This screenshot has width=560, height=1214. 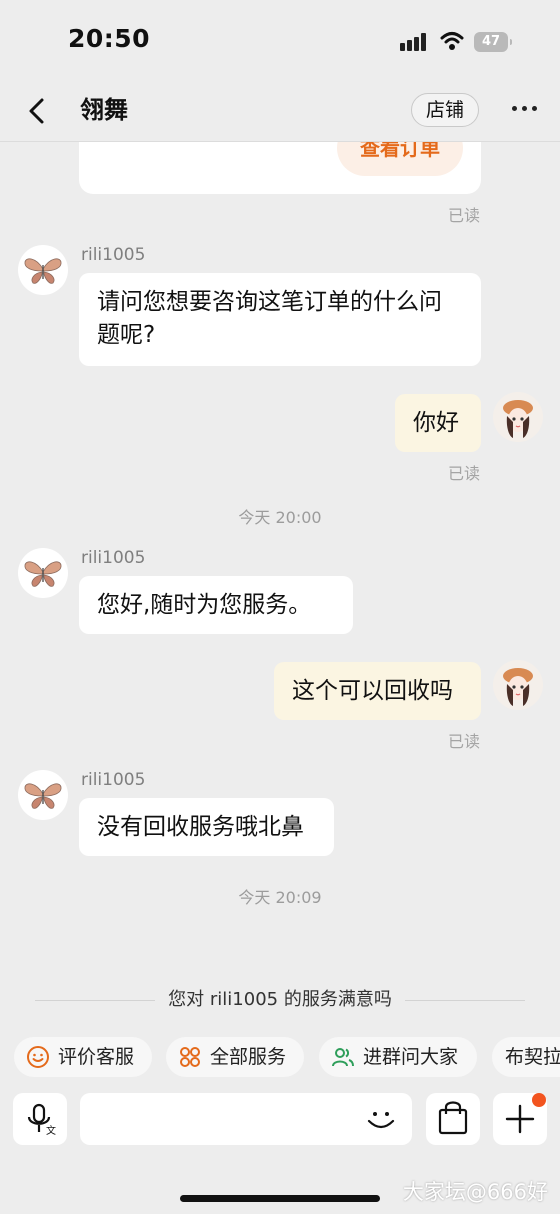 I want to click on brand-chip: 布契拉, so click(x=526, y=1057).